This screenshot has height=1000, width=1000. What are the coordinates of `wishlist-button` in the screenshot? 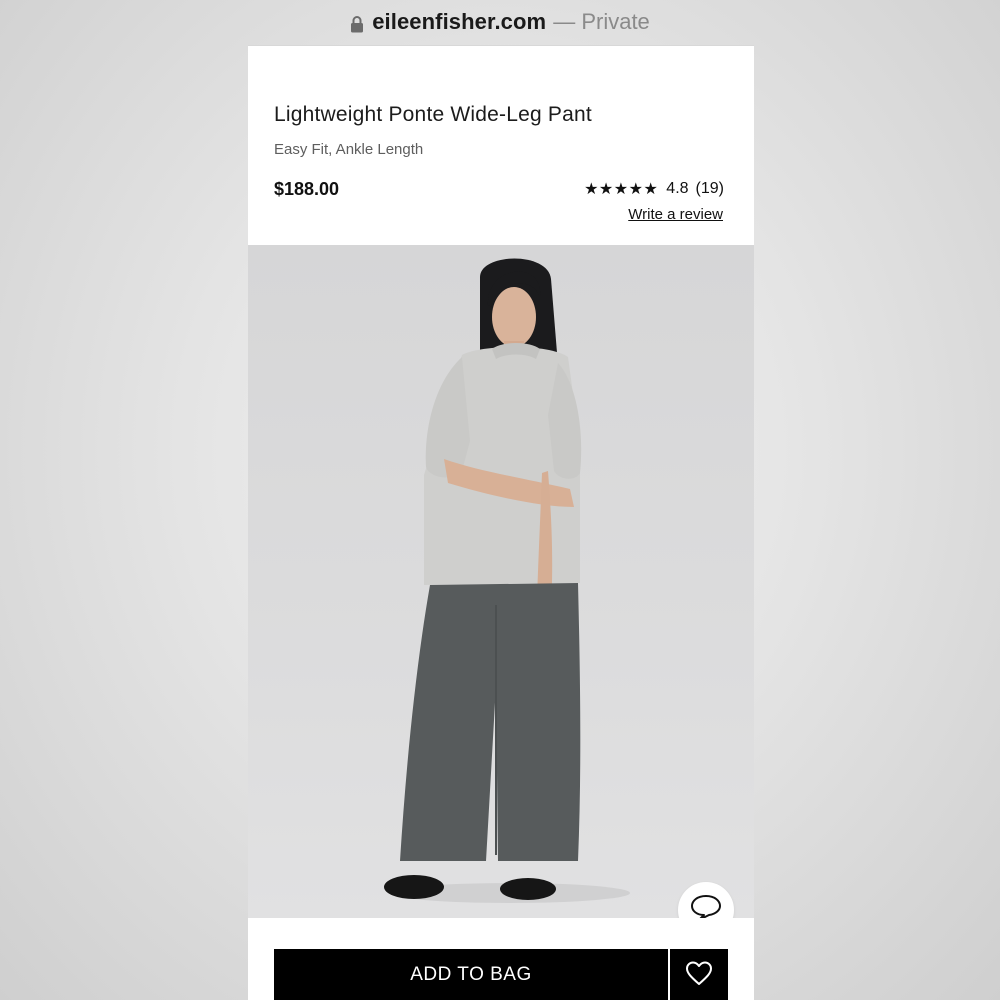 It's located at (699, 974).